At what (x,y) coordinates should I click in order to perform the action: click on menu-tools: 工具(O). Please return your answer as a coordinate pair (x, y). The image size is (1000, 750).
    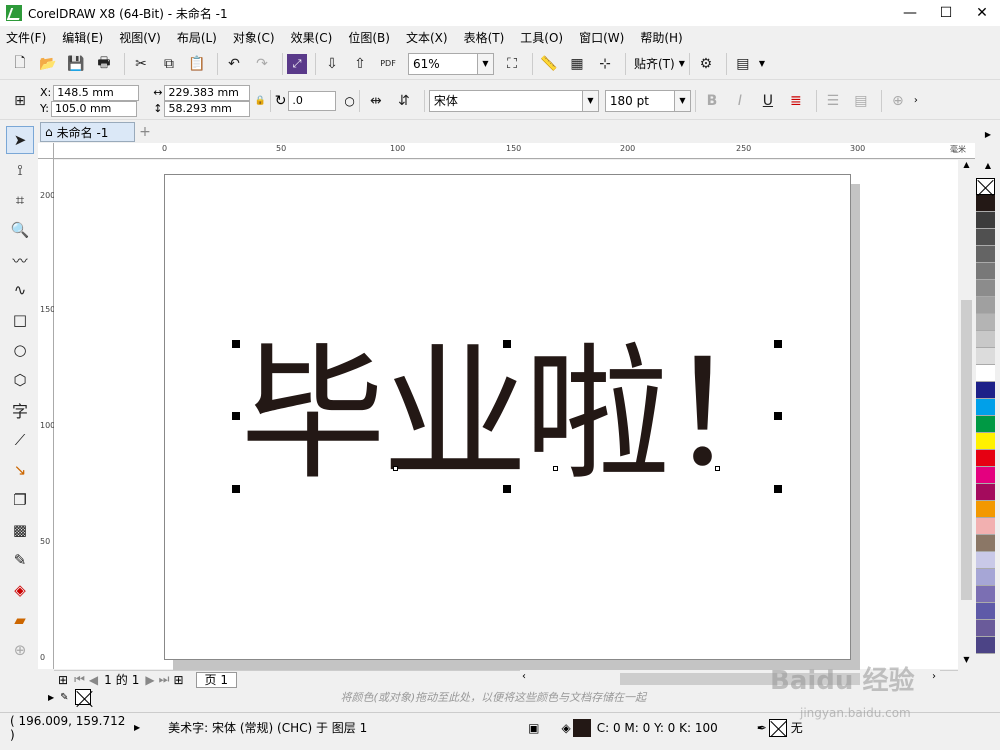
    Looking at the image, I should click on (541, 37).